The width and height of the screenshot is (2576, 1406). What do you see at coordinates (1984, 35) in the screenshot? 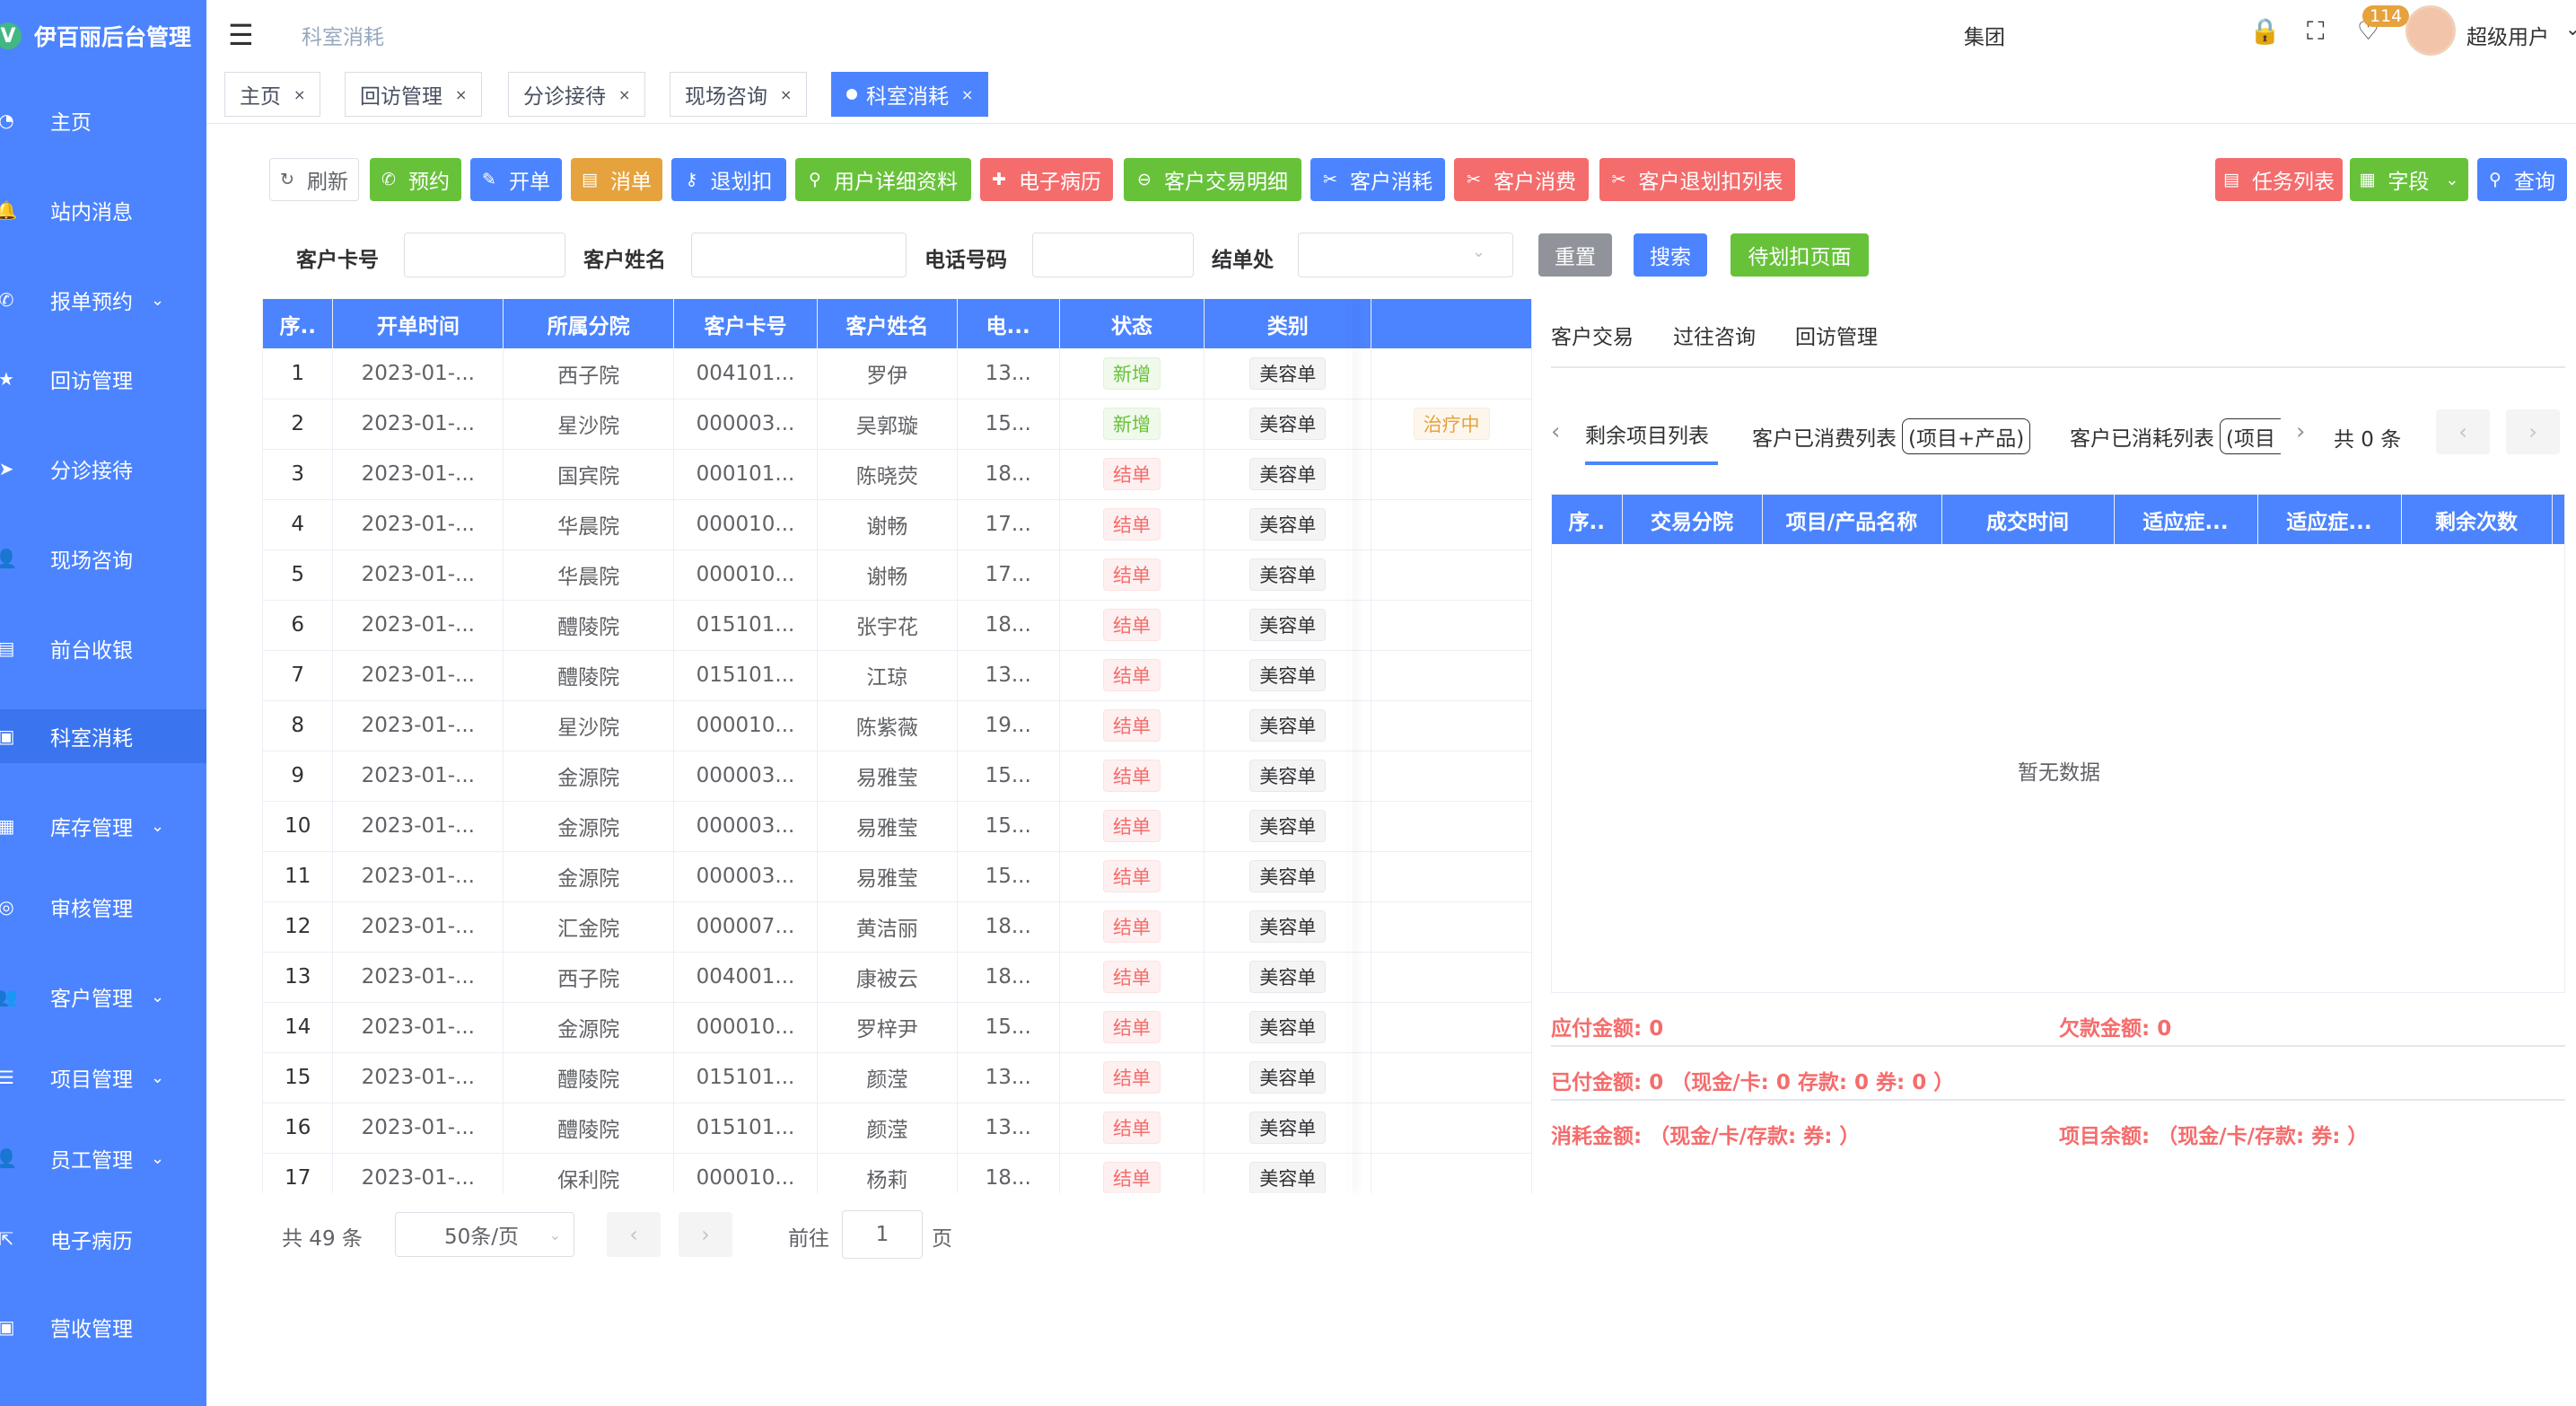
I see `group-label: 集团` at bounding box center [1984, 35].